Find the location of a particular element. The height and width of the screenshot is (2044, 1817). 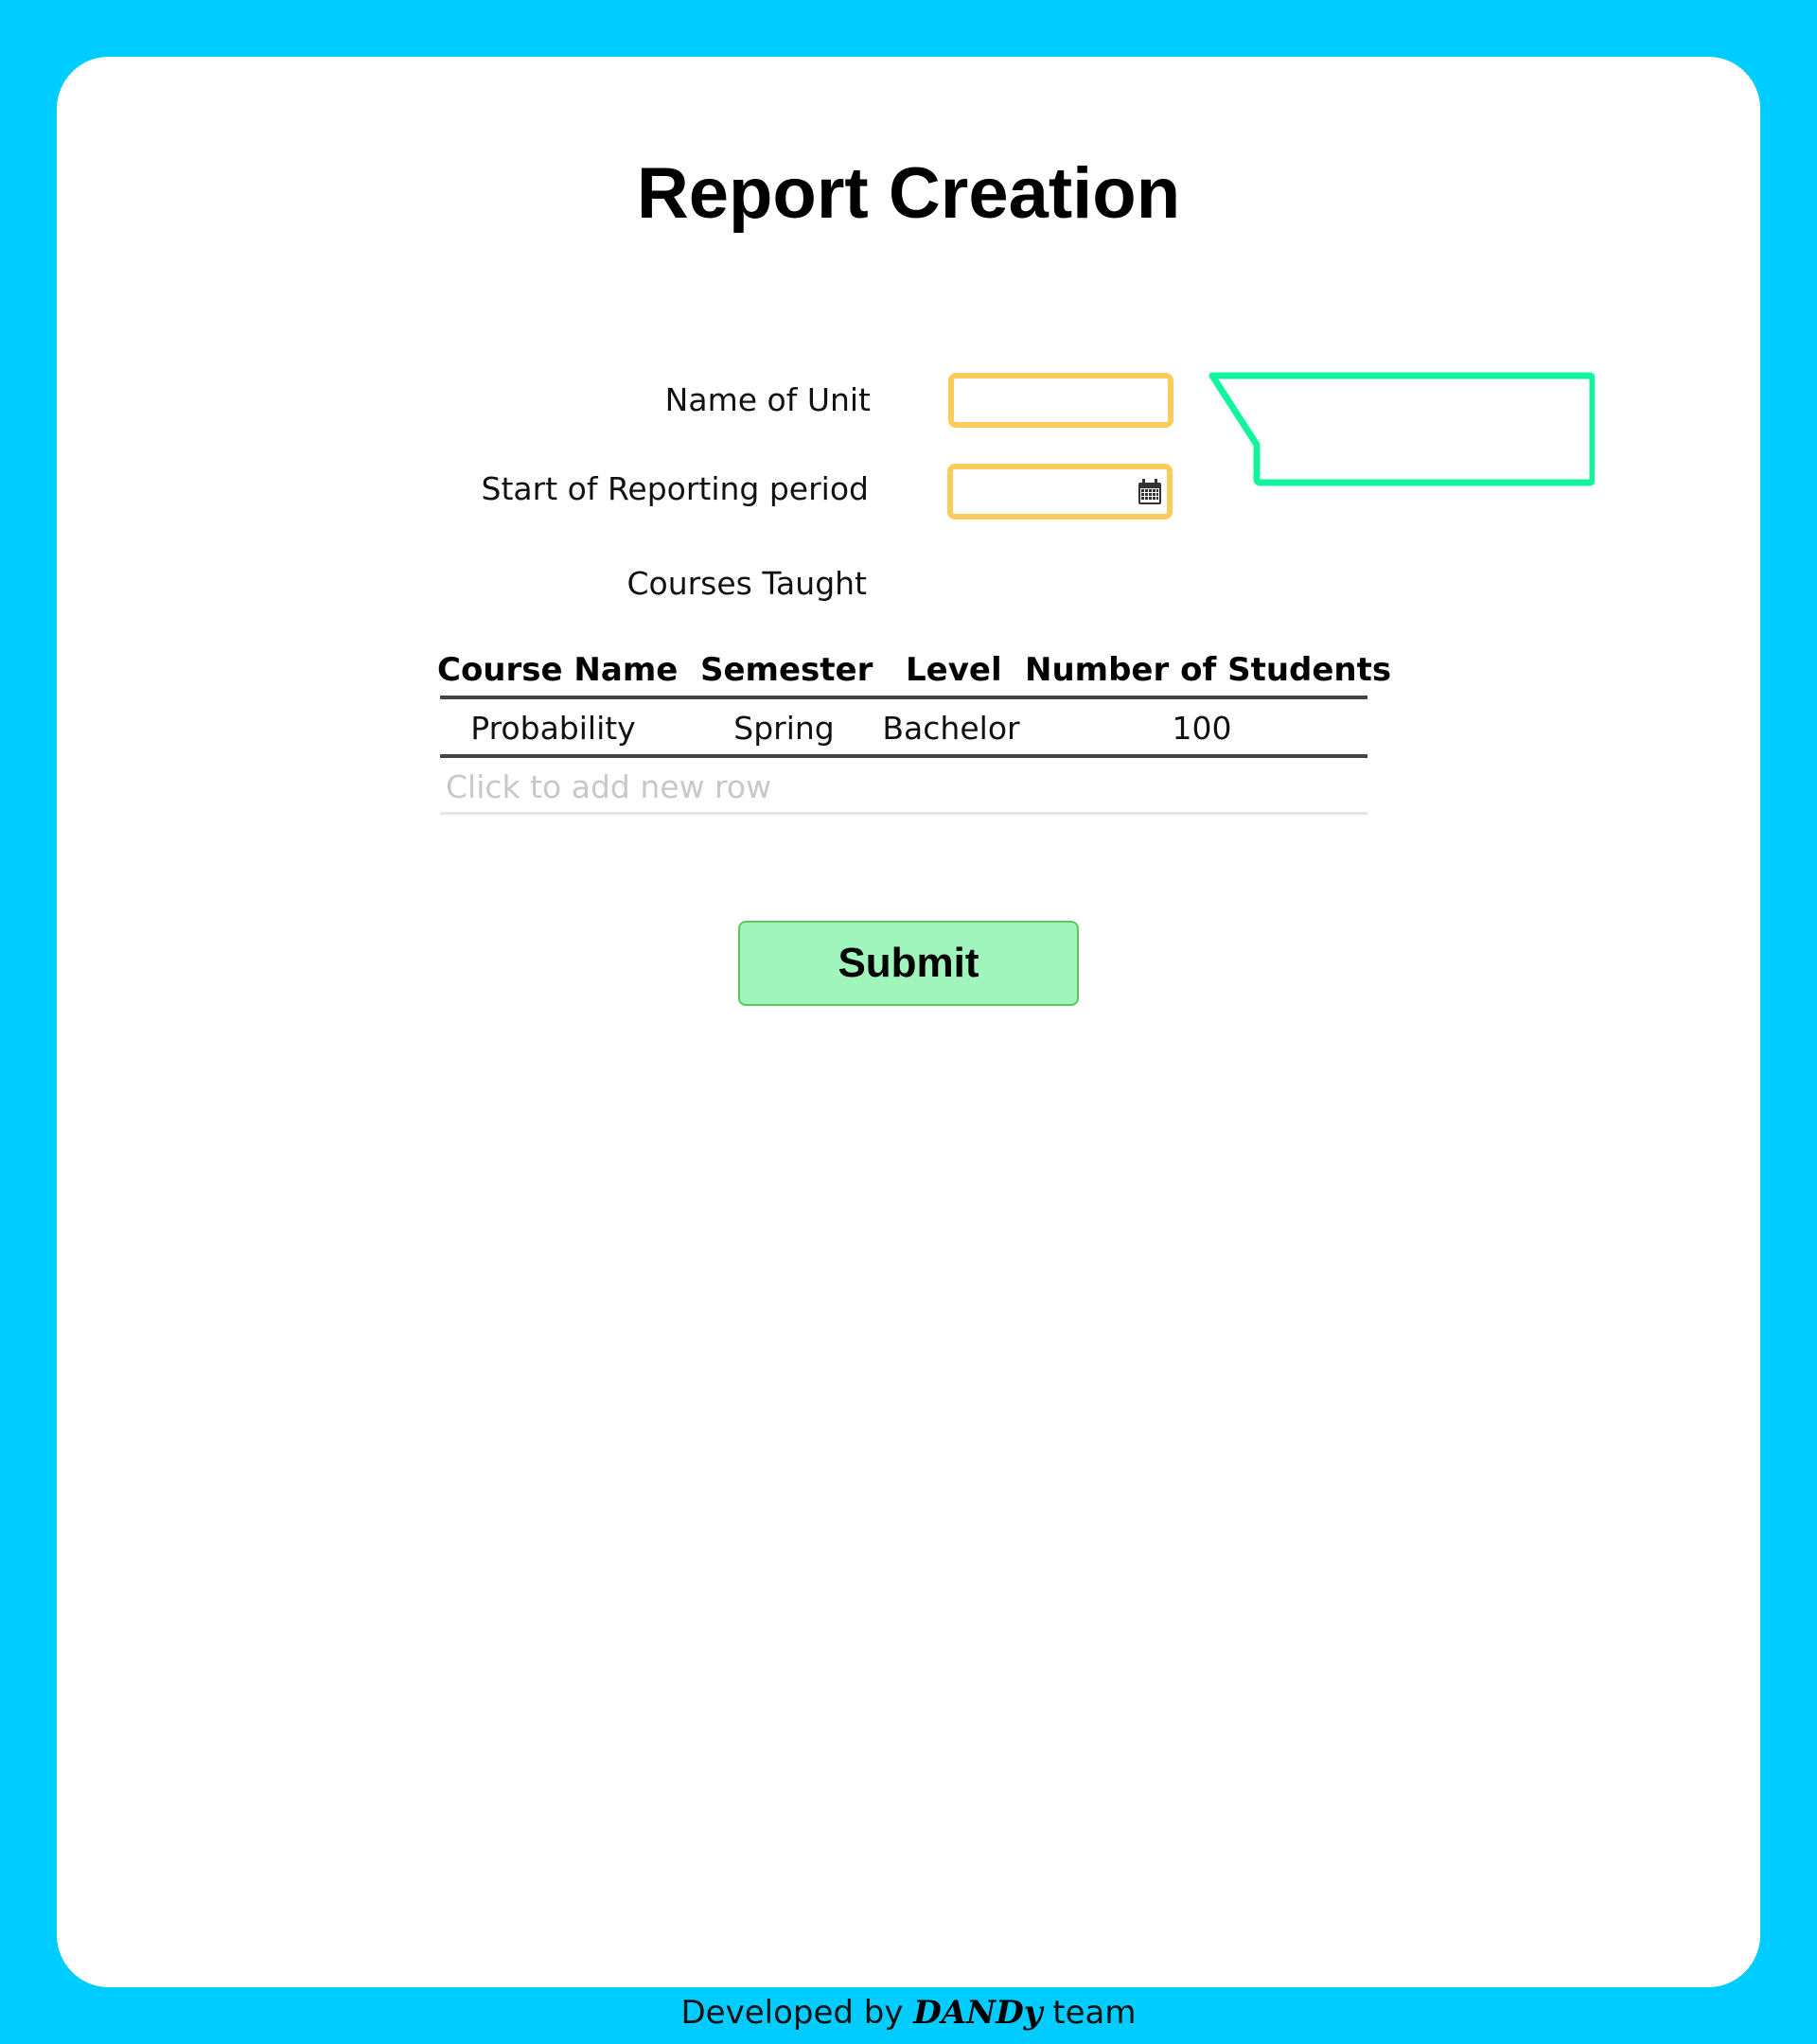

start-of-reporting-period-label: Start of Reporting period is located at coordinates (675, 488).